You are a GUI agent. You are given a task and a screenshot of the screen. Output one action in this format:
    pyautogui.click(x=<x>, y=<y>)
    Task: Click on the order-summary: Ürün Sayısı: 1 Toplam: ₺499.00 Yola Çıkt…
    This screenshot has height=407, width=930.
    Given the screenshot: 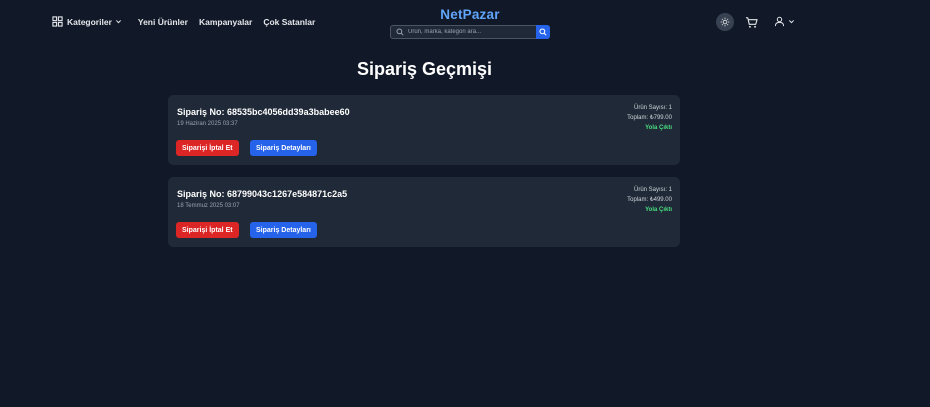 What is the action you would take?
    pyautogui.click(x=649, y=200)
    